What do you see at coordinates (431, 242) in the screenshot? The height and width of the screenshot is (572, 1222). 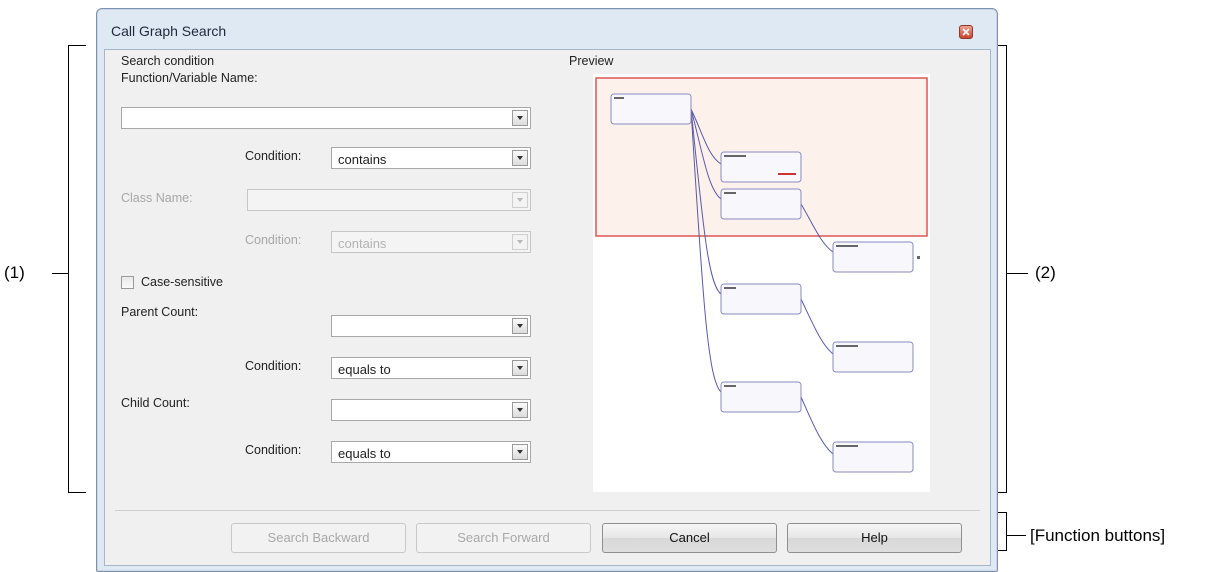 I see `class-condition-select: contains` at bounding box center [431, 242].